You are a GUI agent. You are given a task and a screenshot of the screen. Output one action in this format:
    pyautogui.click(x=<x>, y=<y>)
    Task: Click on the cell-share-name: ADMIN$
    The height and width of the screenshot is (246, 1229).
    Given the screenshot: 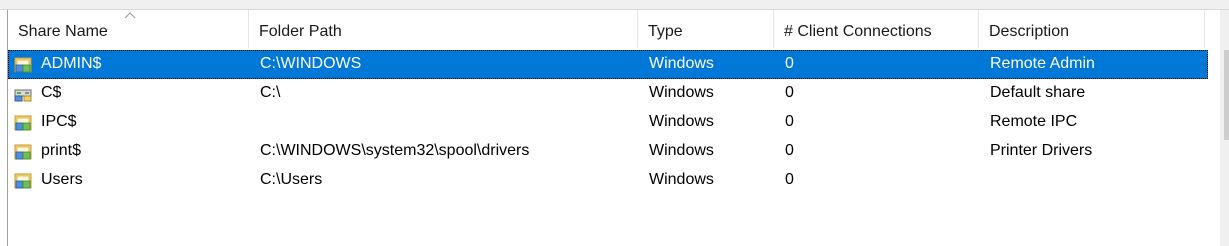 What is the action you would take?
    pyautogui.click(x=71, y=63)
    